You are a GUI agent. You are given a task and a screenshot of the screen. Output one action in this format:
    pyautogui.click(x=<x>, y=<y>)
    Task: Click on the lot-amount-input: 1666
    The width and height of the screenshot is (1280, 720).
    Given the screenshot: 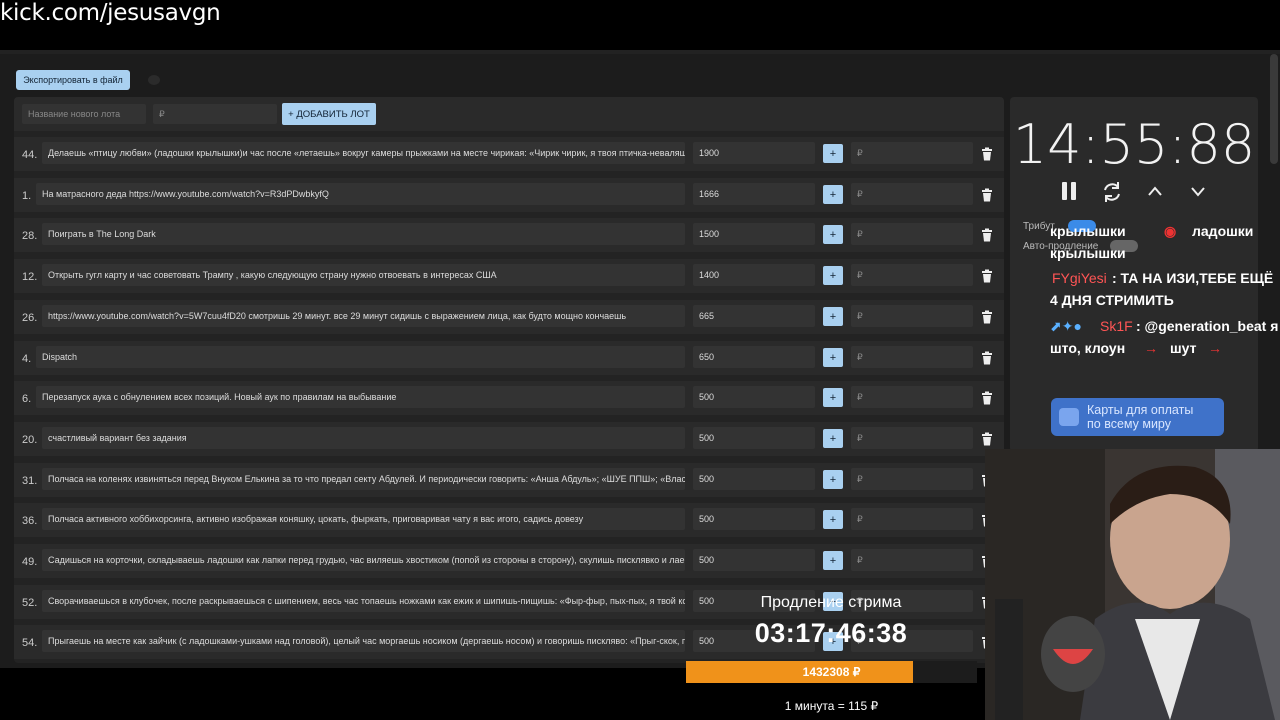 What is the action you would take?
    pyautogui.click(x=754, y=194)
    